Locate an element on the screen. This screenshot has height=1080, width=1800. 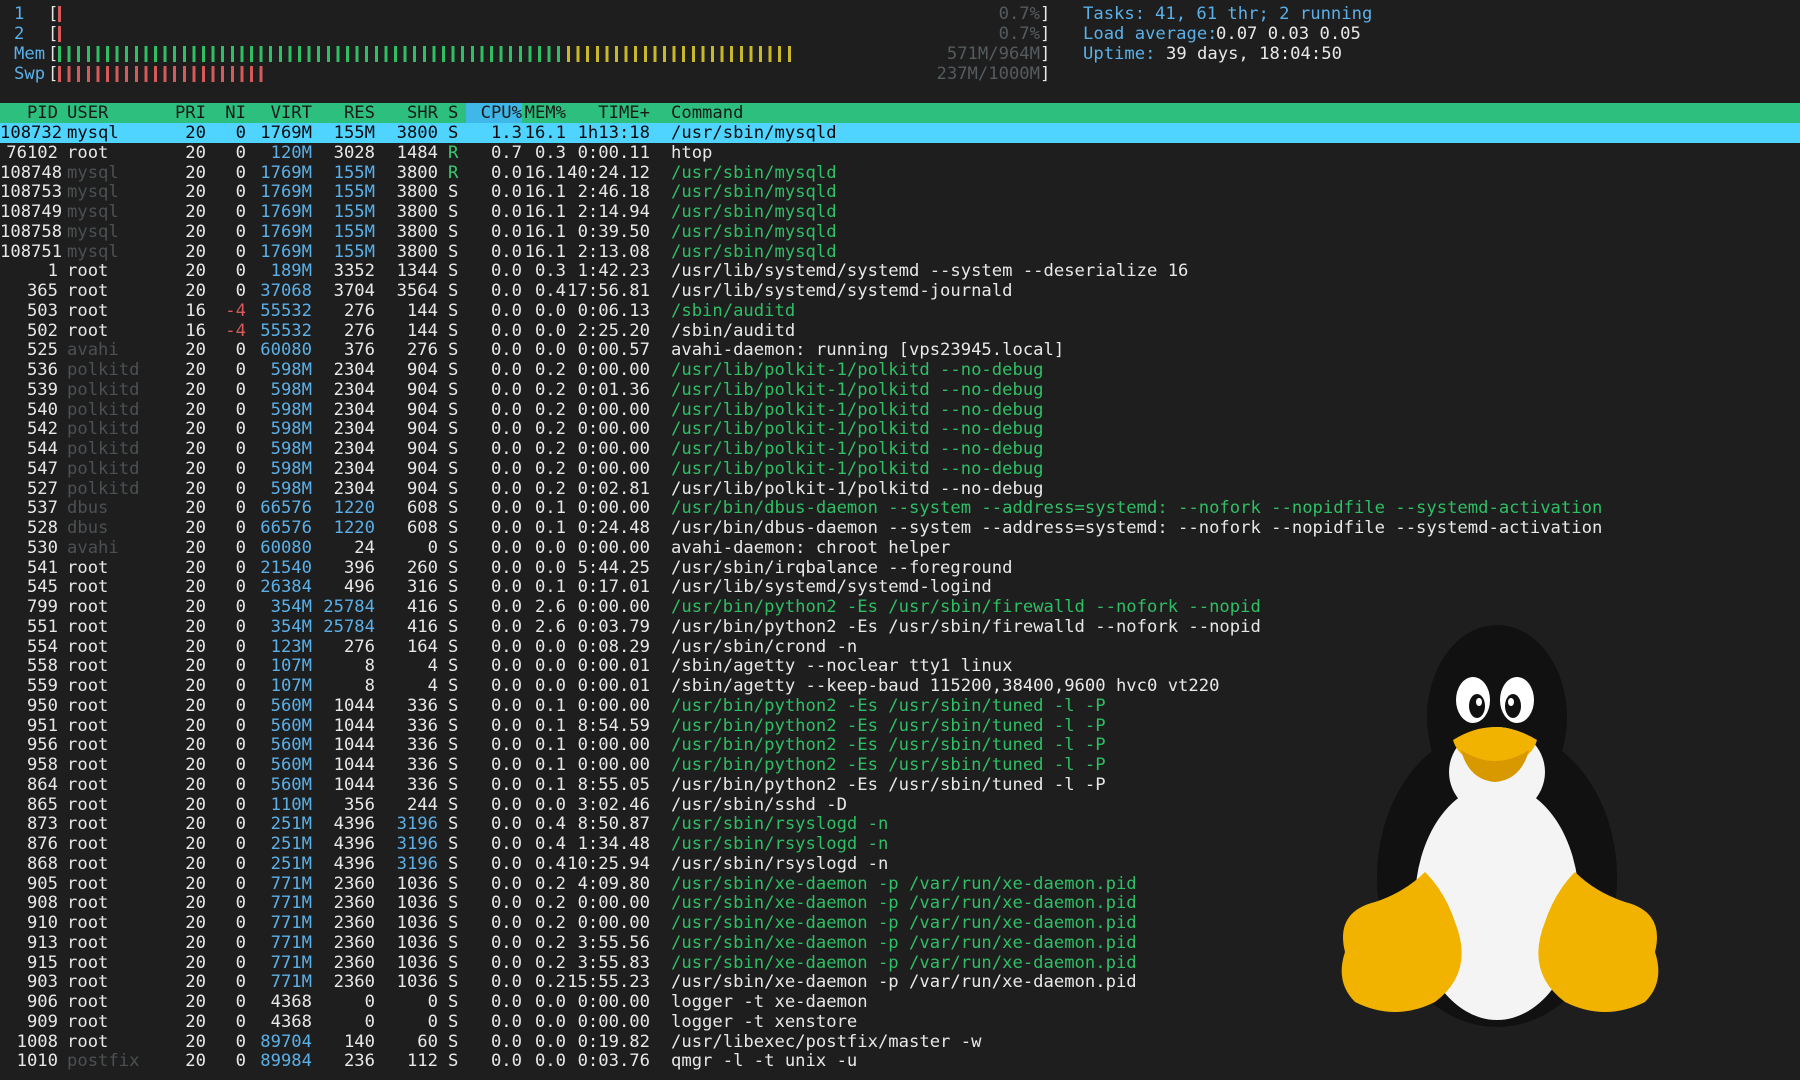
col-ni: NI is located at coordinates (226, 113).